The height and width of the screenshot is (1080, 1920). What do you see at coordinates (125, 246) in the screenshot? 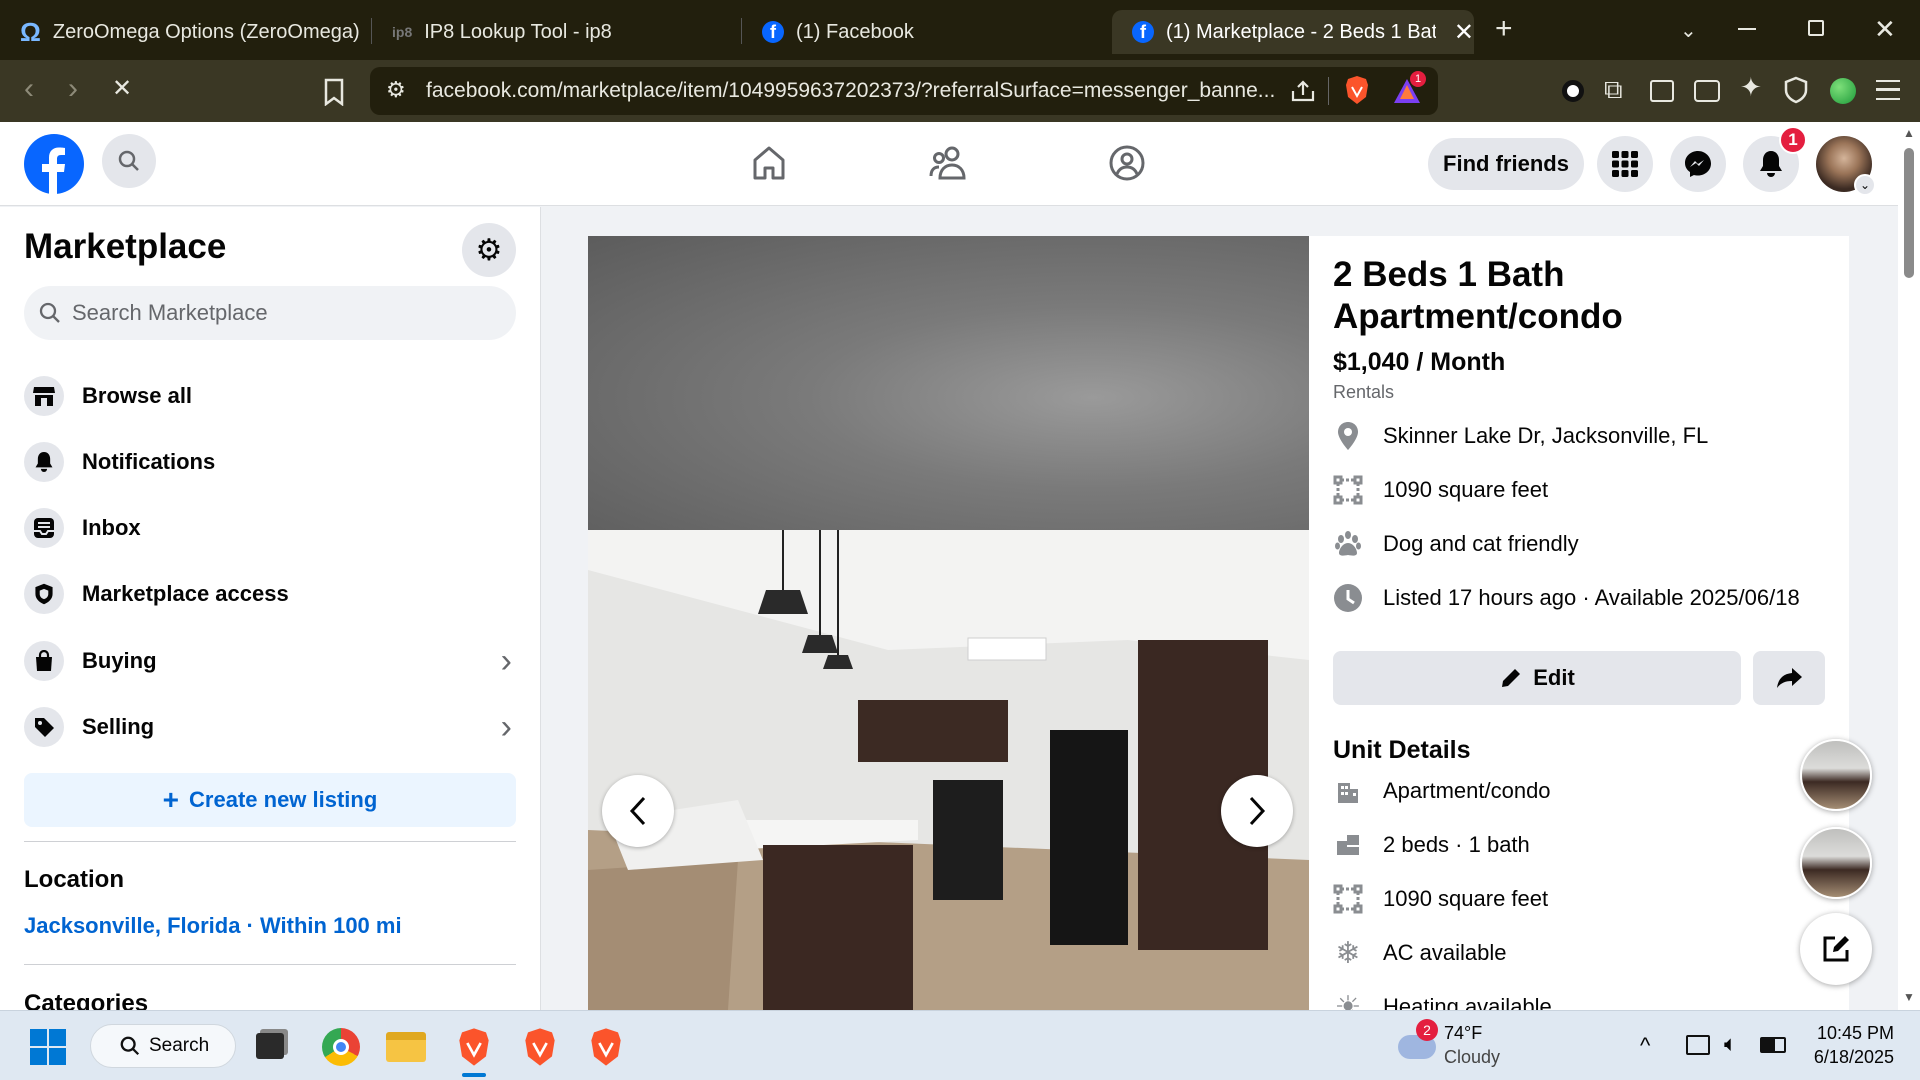
I see `sidebar-title: Marketplace` at bounding box center [125, 246].